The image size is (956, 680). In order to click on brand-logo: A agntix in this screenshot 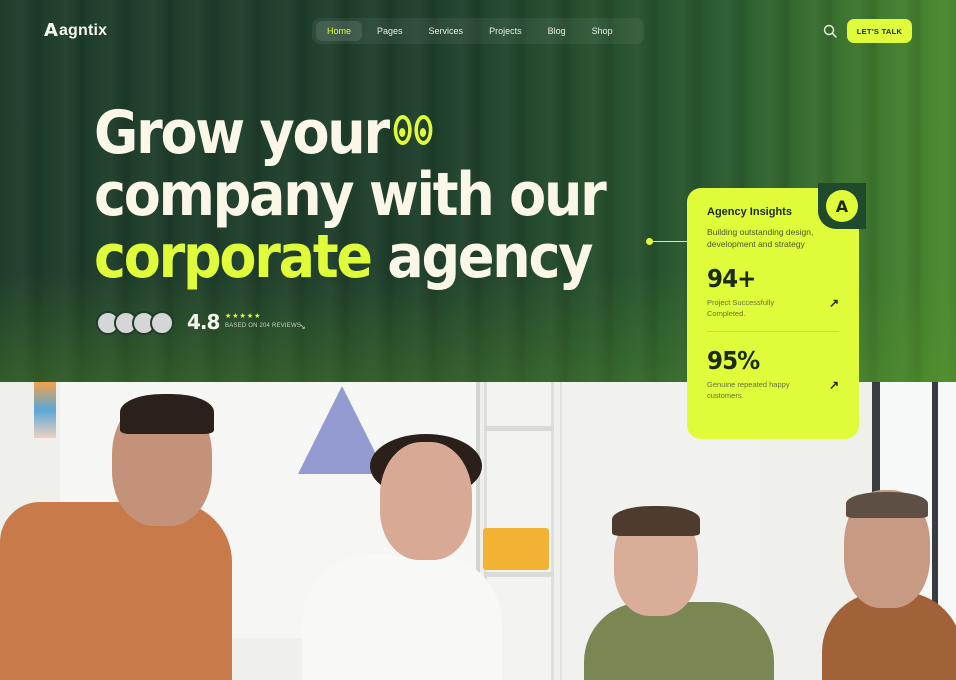, I will do `click(75, 30)`.